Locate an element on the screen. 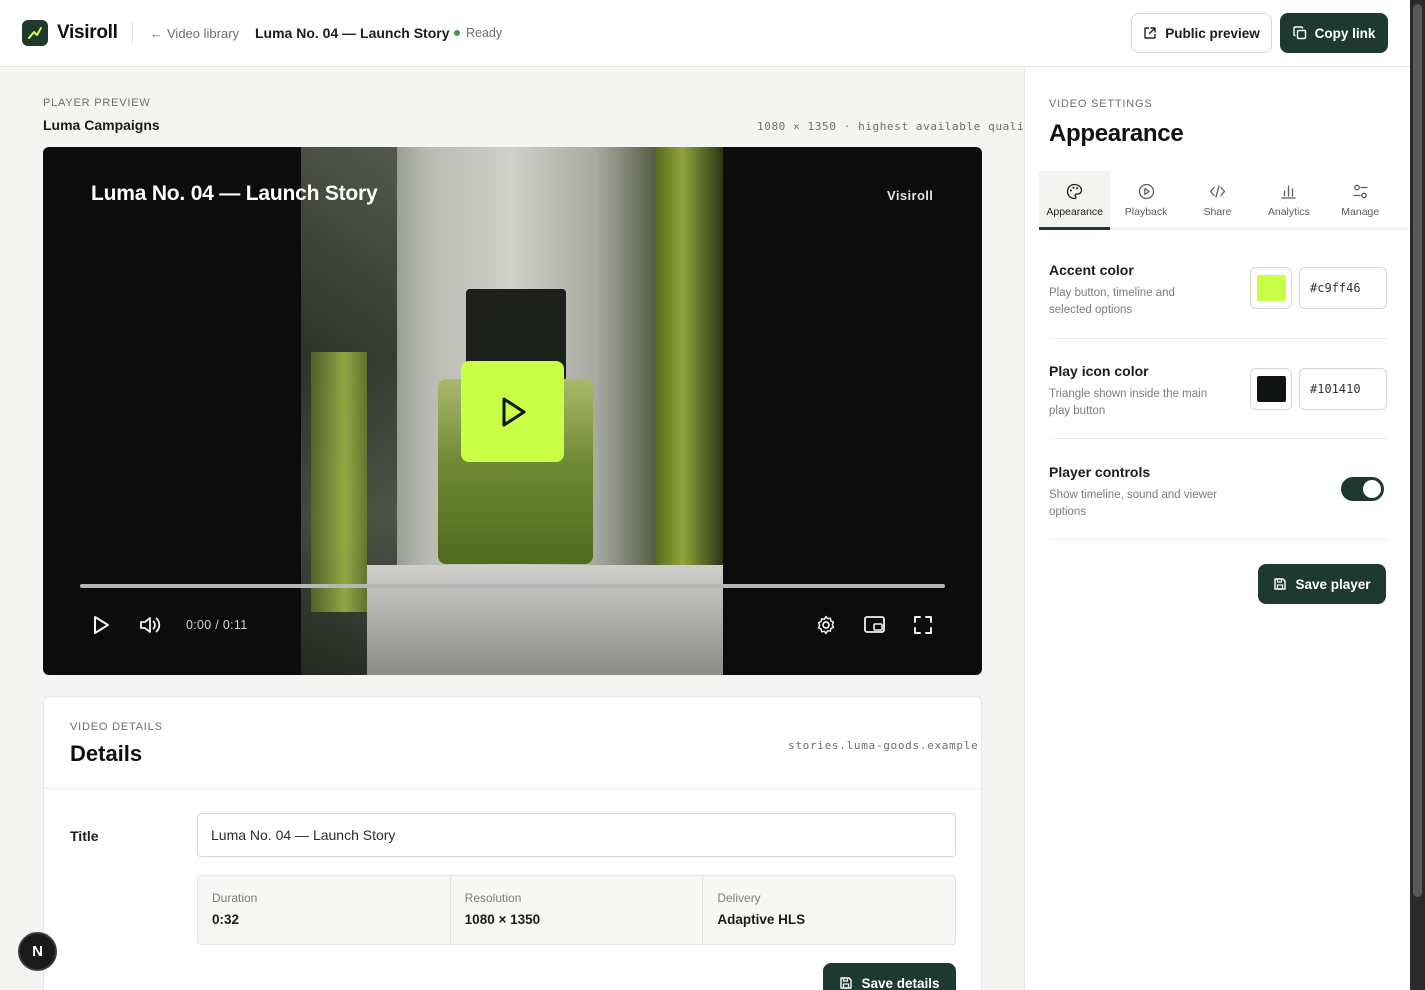 This screenshot has height=990, width=1425. meta-key: Delivery is located at coordinates (739, 898).